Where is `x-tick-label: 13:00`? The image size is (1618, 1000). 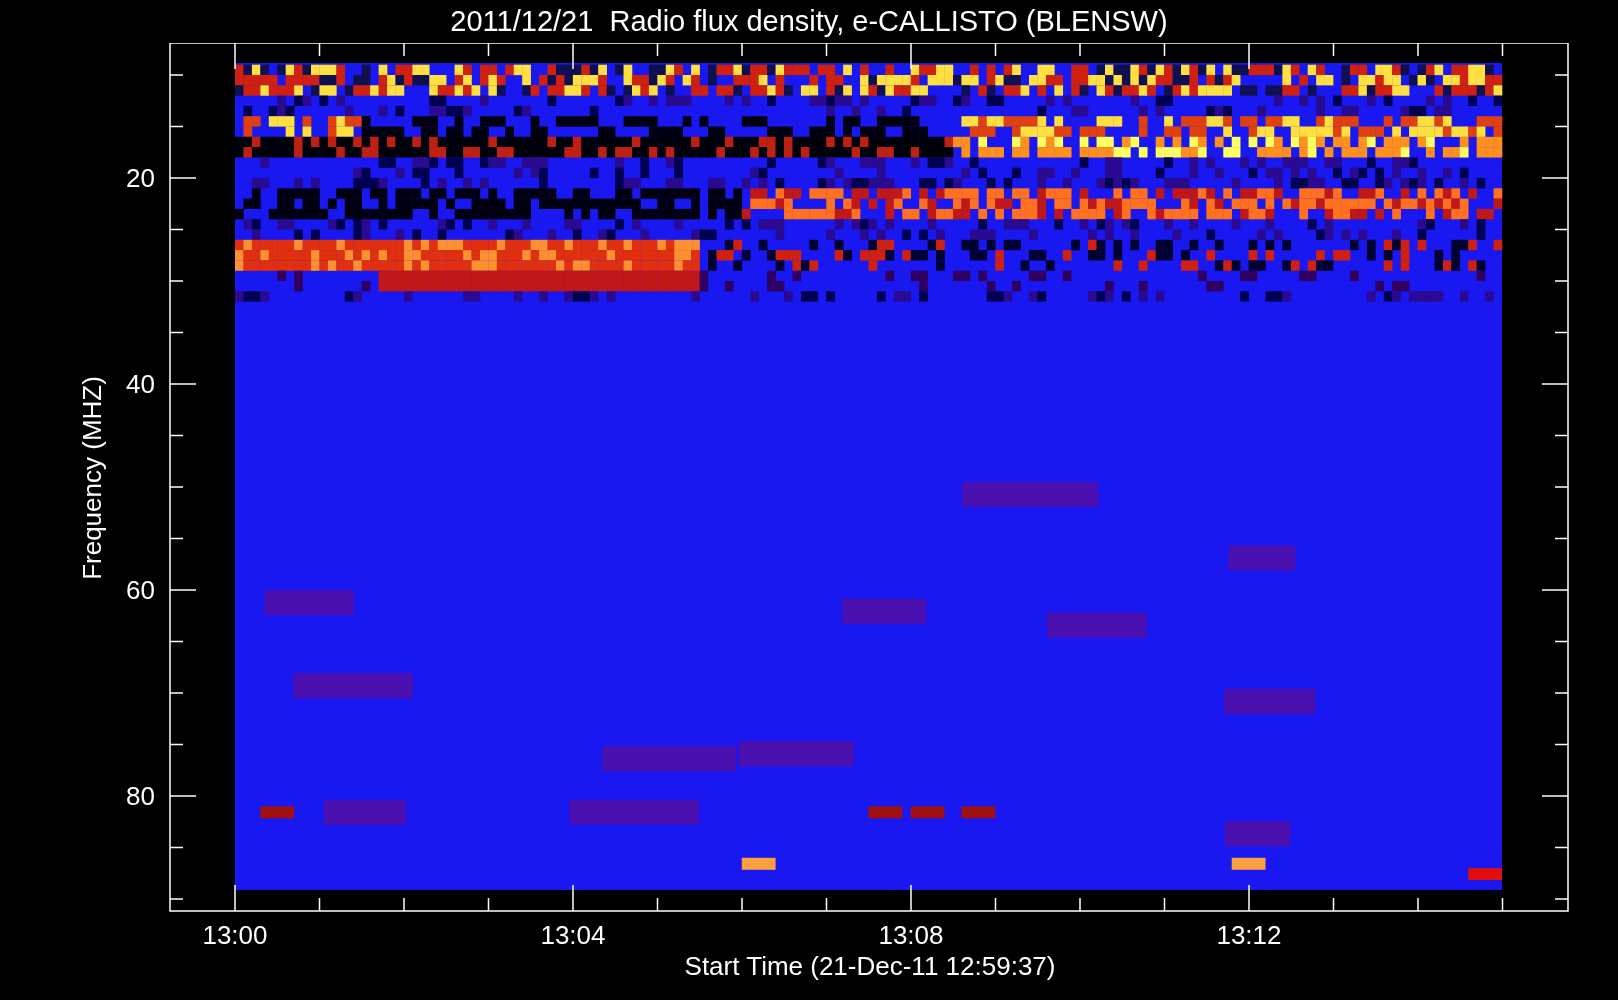
x-tick-label: 13:00 is located at coordinates (235, 935).